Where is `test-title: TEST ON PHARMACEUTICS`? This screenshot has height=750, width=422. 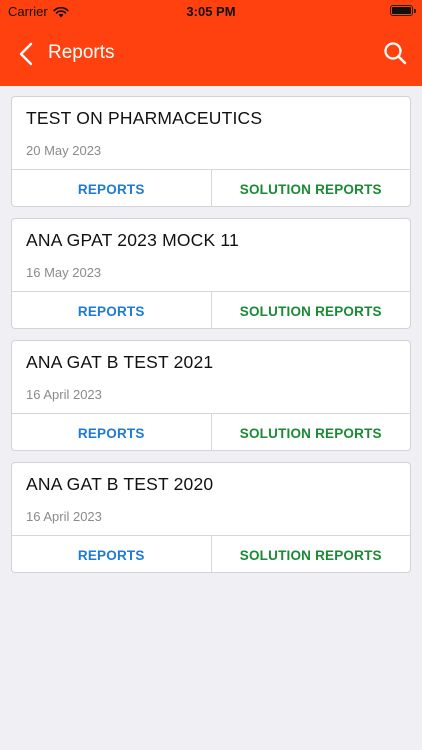
test-title: TEST ON PHARMACEUTICS is located at coordinates (144, 118).